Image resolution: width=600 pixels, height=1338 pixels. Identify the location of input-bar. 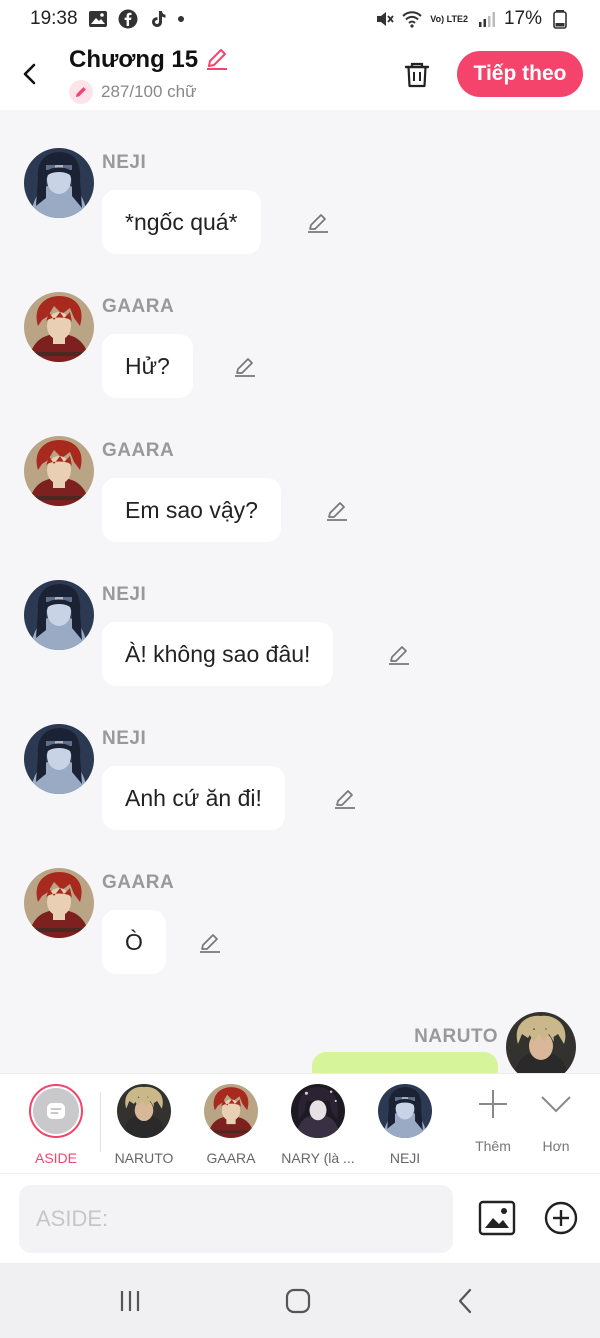
(300, 1218).